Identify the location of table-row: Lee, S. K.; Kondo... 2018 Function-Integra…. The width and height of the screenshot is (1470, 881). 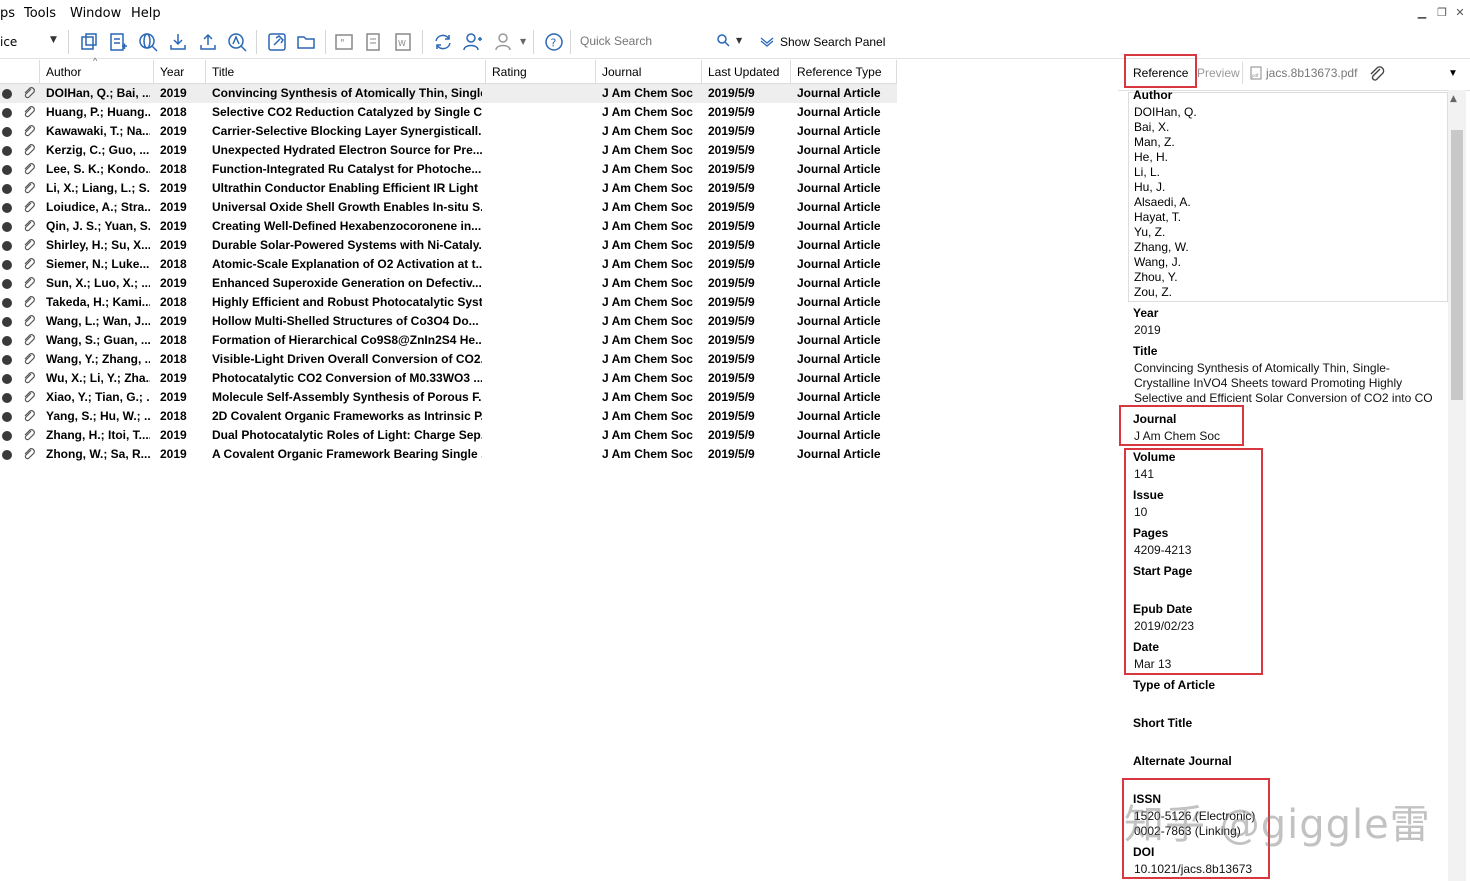
(448, 169).